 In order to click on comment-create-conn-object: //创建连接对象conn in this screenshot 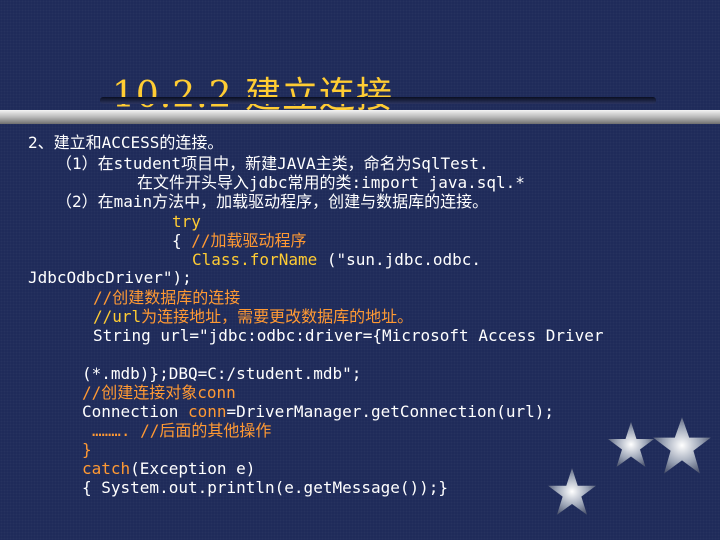, I will do `click(159, 392)`.